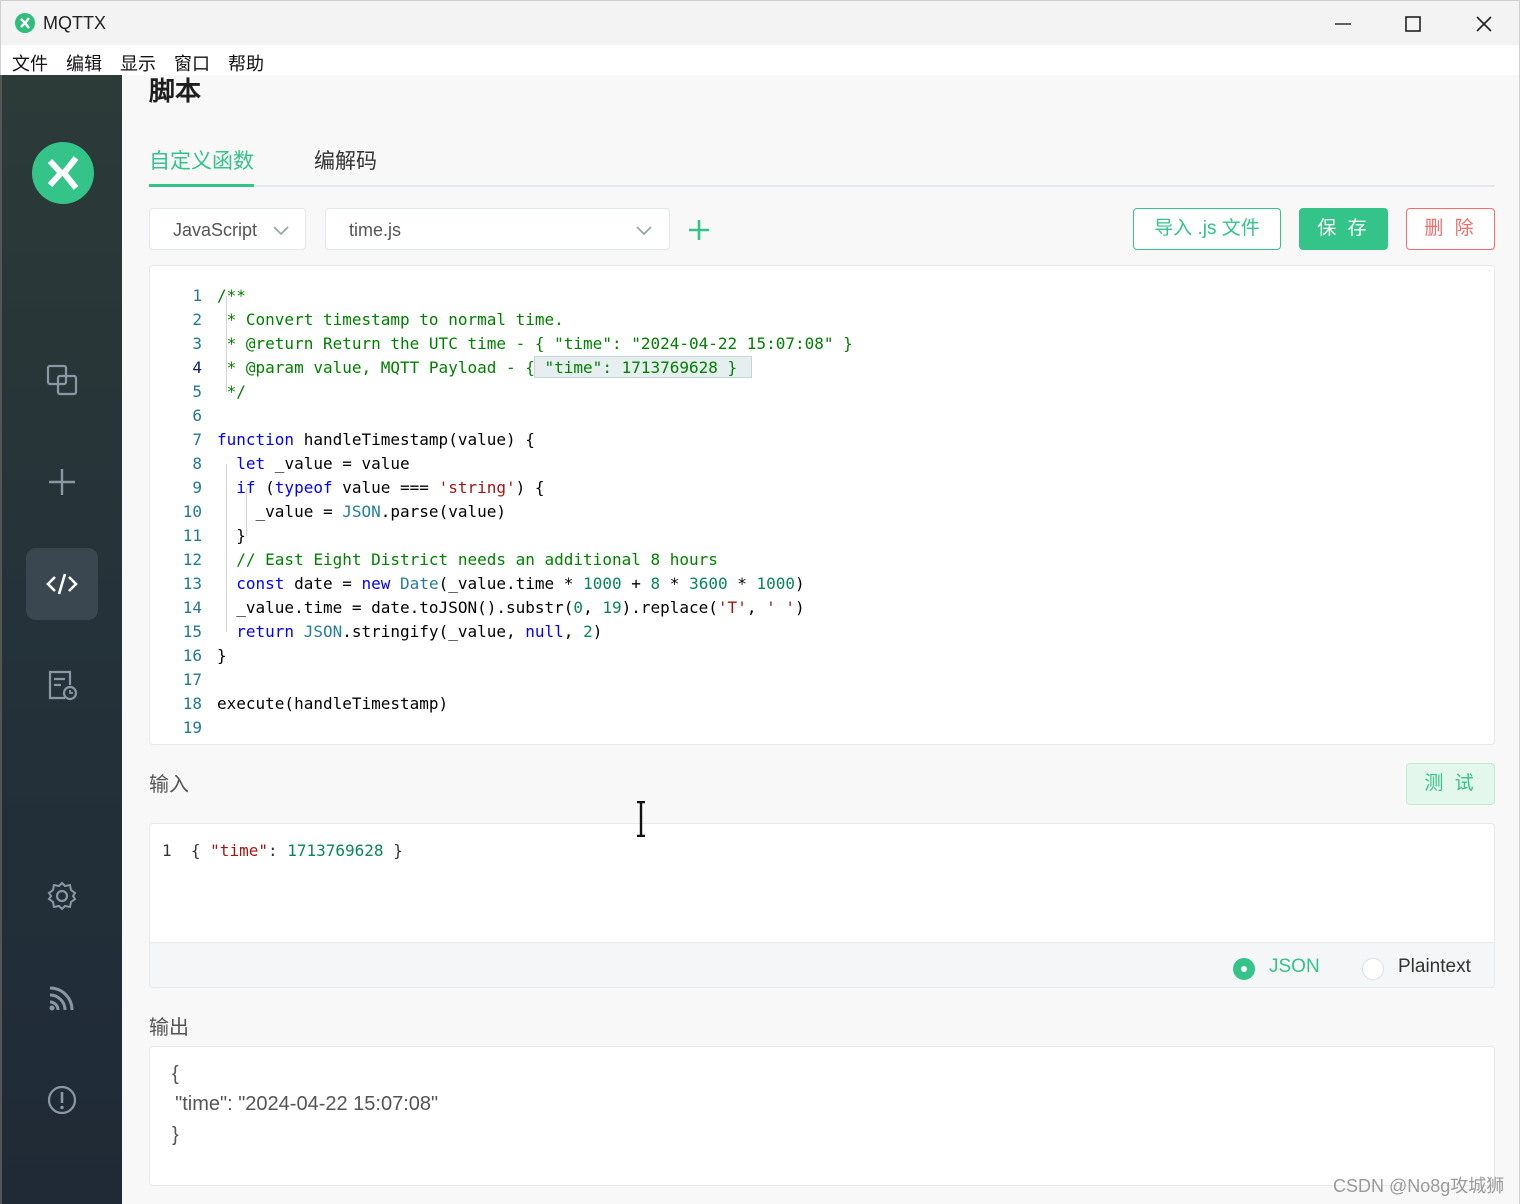  What do you see at coordinates (822, 905) in the screenshot?
I see `input-editor: 1 { "time": 1713769628 } JSON Plaintext` at bounding box center [822, 905].